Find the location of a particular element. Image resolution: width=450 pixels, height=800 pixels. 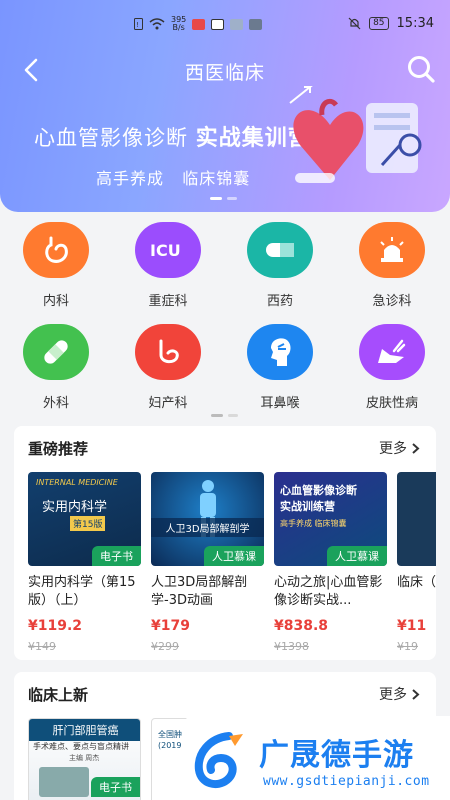

course-cover: 心血管影像诊断 实战训练营 高手养成 临床锦囊 人卫慕课 is located at coordinates (330, 519).